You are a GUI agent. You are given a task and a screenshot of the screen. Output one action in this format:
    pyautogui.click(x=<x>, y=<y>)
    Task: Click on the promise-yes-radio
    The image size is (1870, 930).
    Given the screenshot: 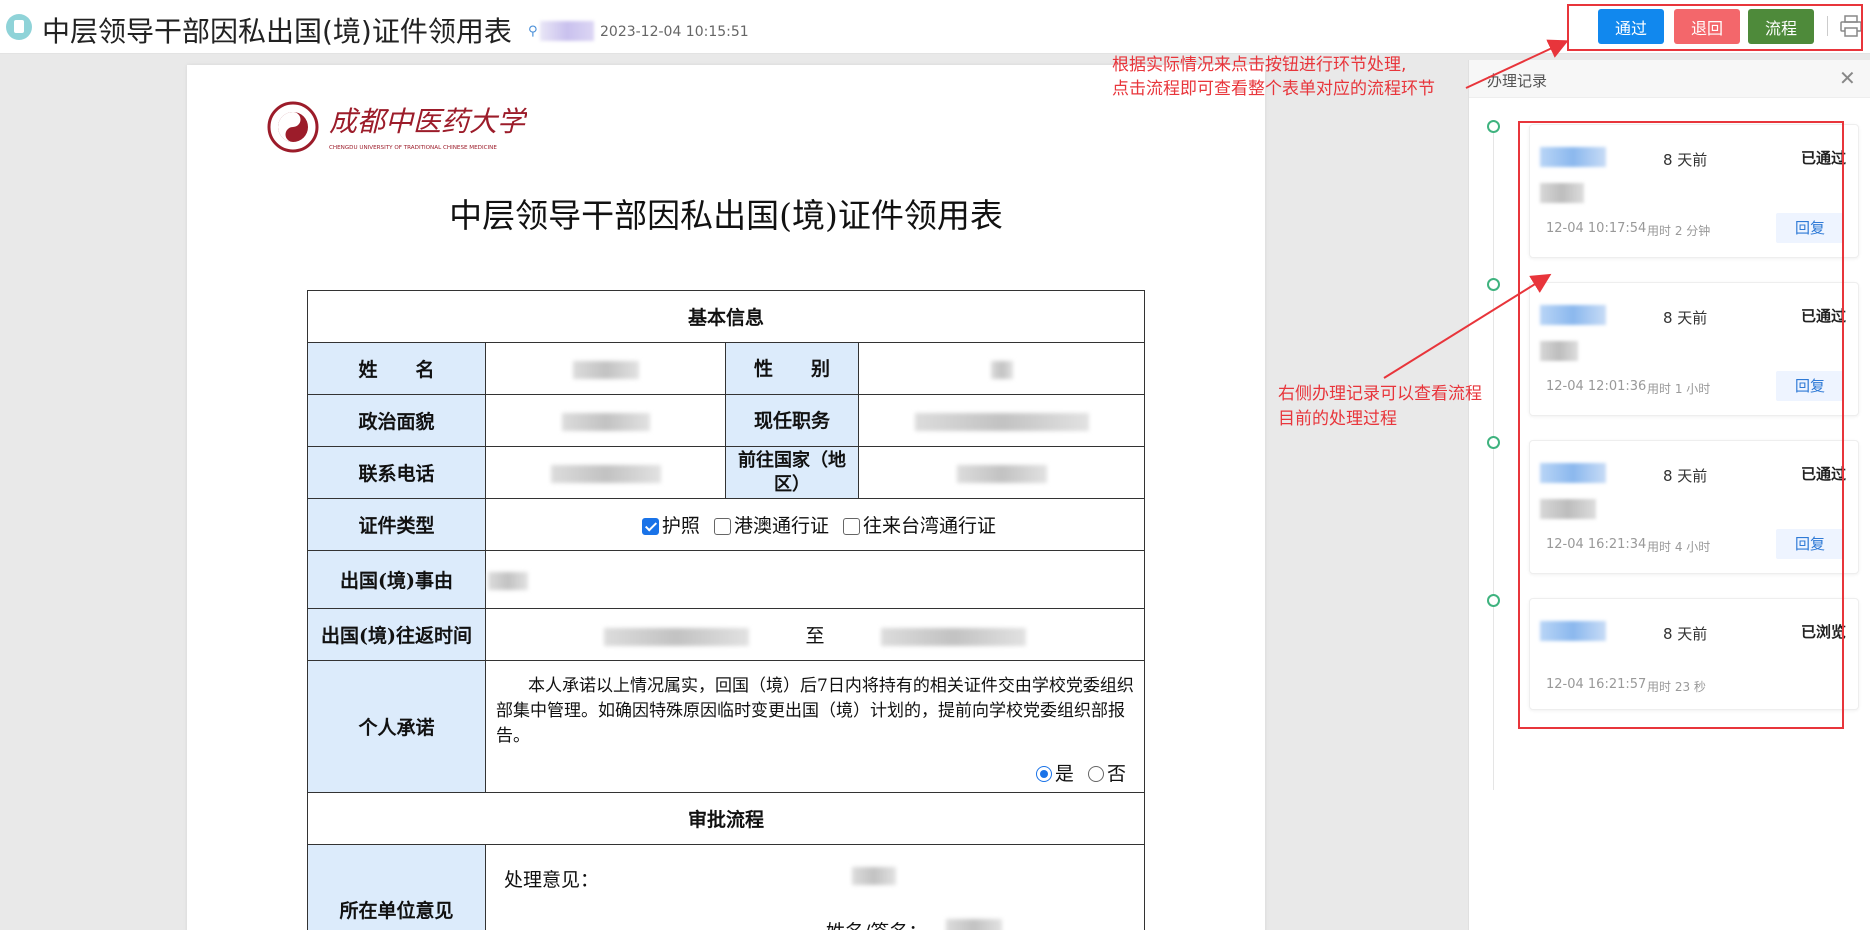 What is the action you would take?
    pyautogui.click(x=1043, y=773)
    